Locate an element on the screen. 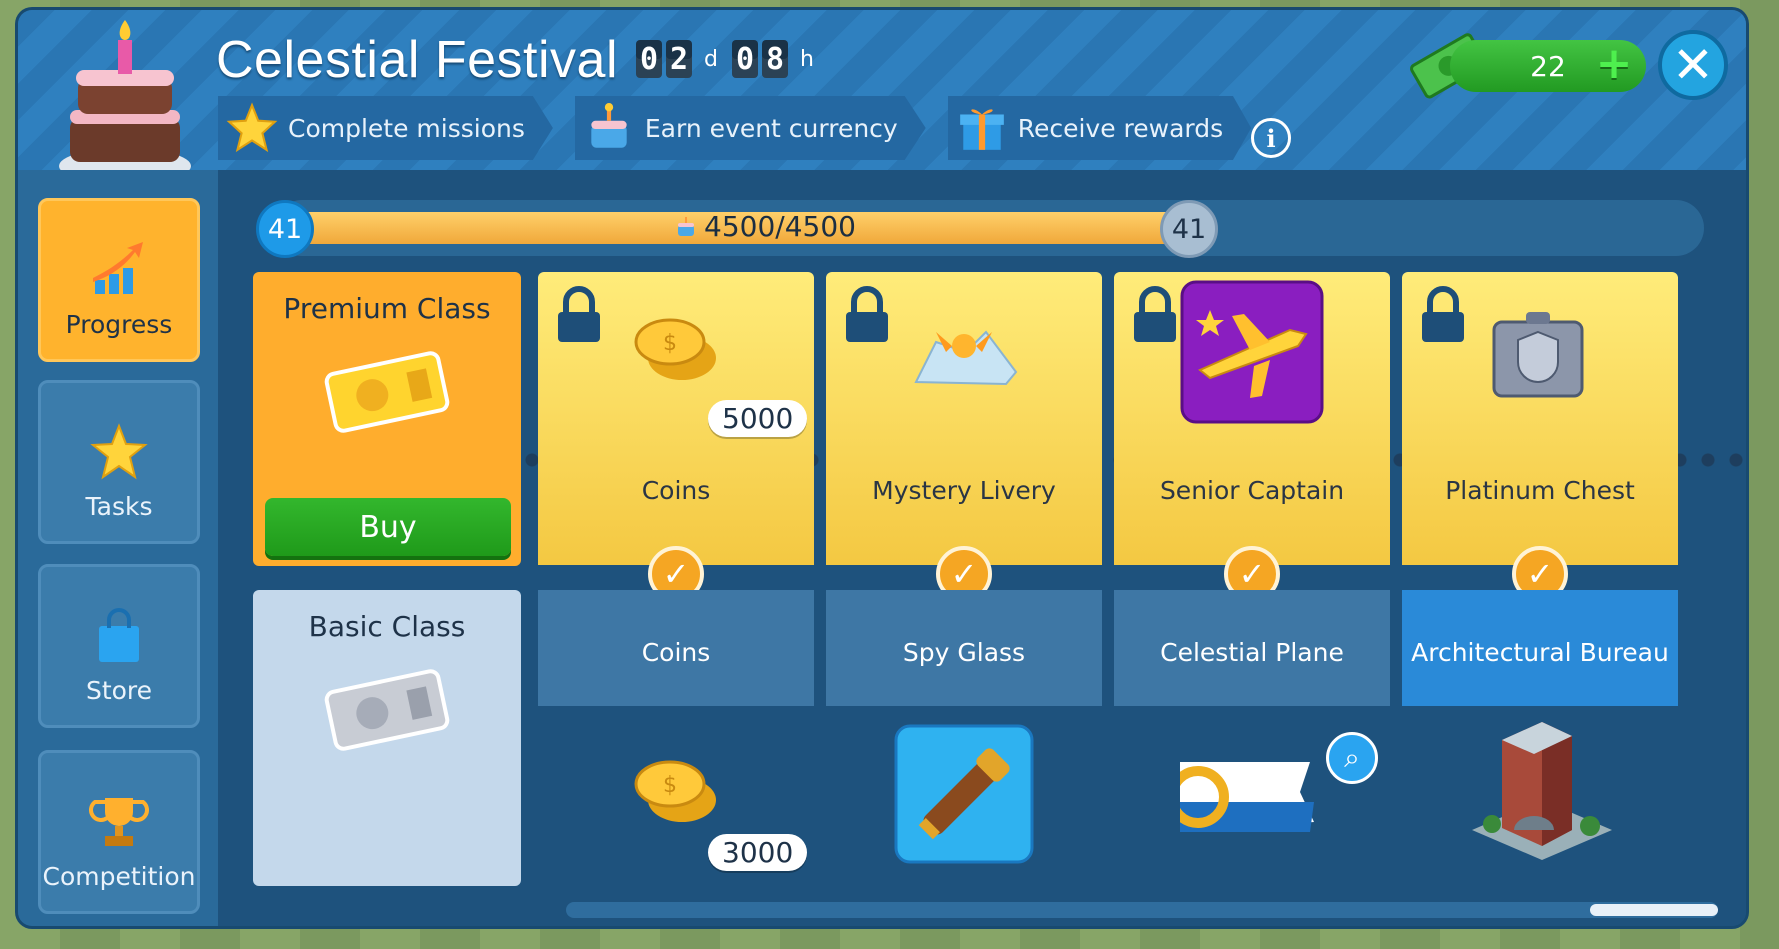 The height and width of the screenshot is (949, 1779). basic-reward-card: Spy Glass is located at coordinates (964, 648).